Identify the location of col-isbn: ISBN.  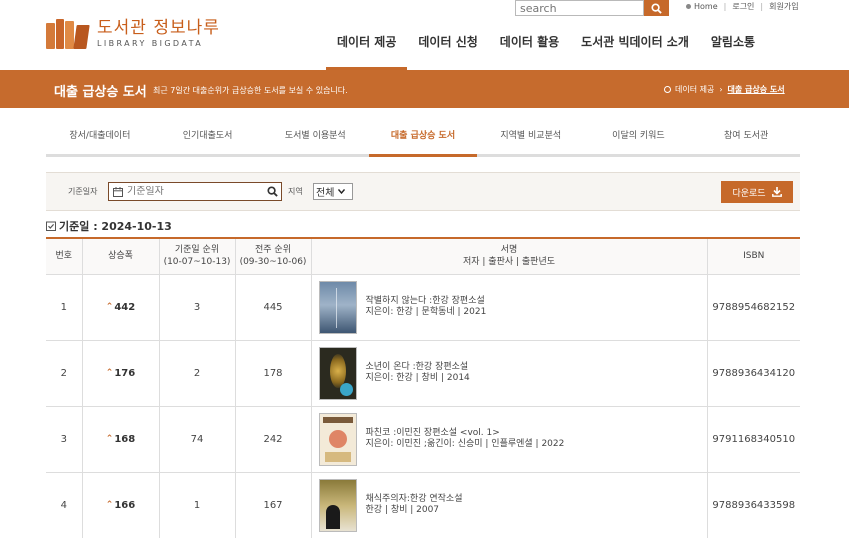
(753, 256).